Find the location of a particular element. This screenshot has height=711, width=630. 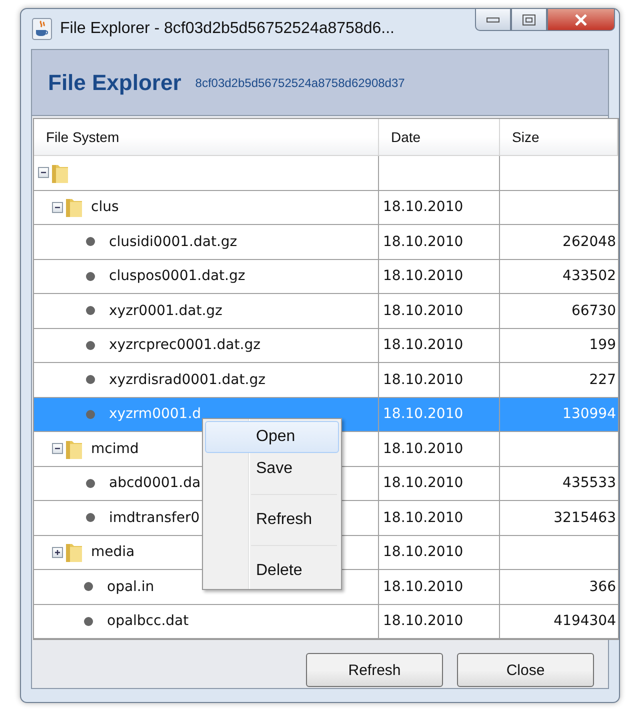

size-text: 66730 is located at coordinates (593, 310).